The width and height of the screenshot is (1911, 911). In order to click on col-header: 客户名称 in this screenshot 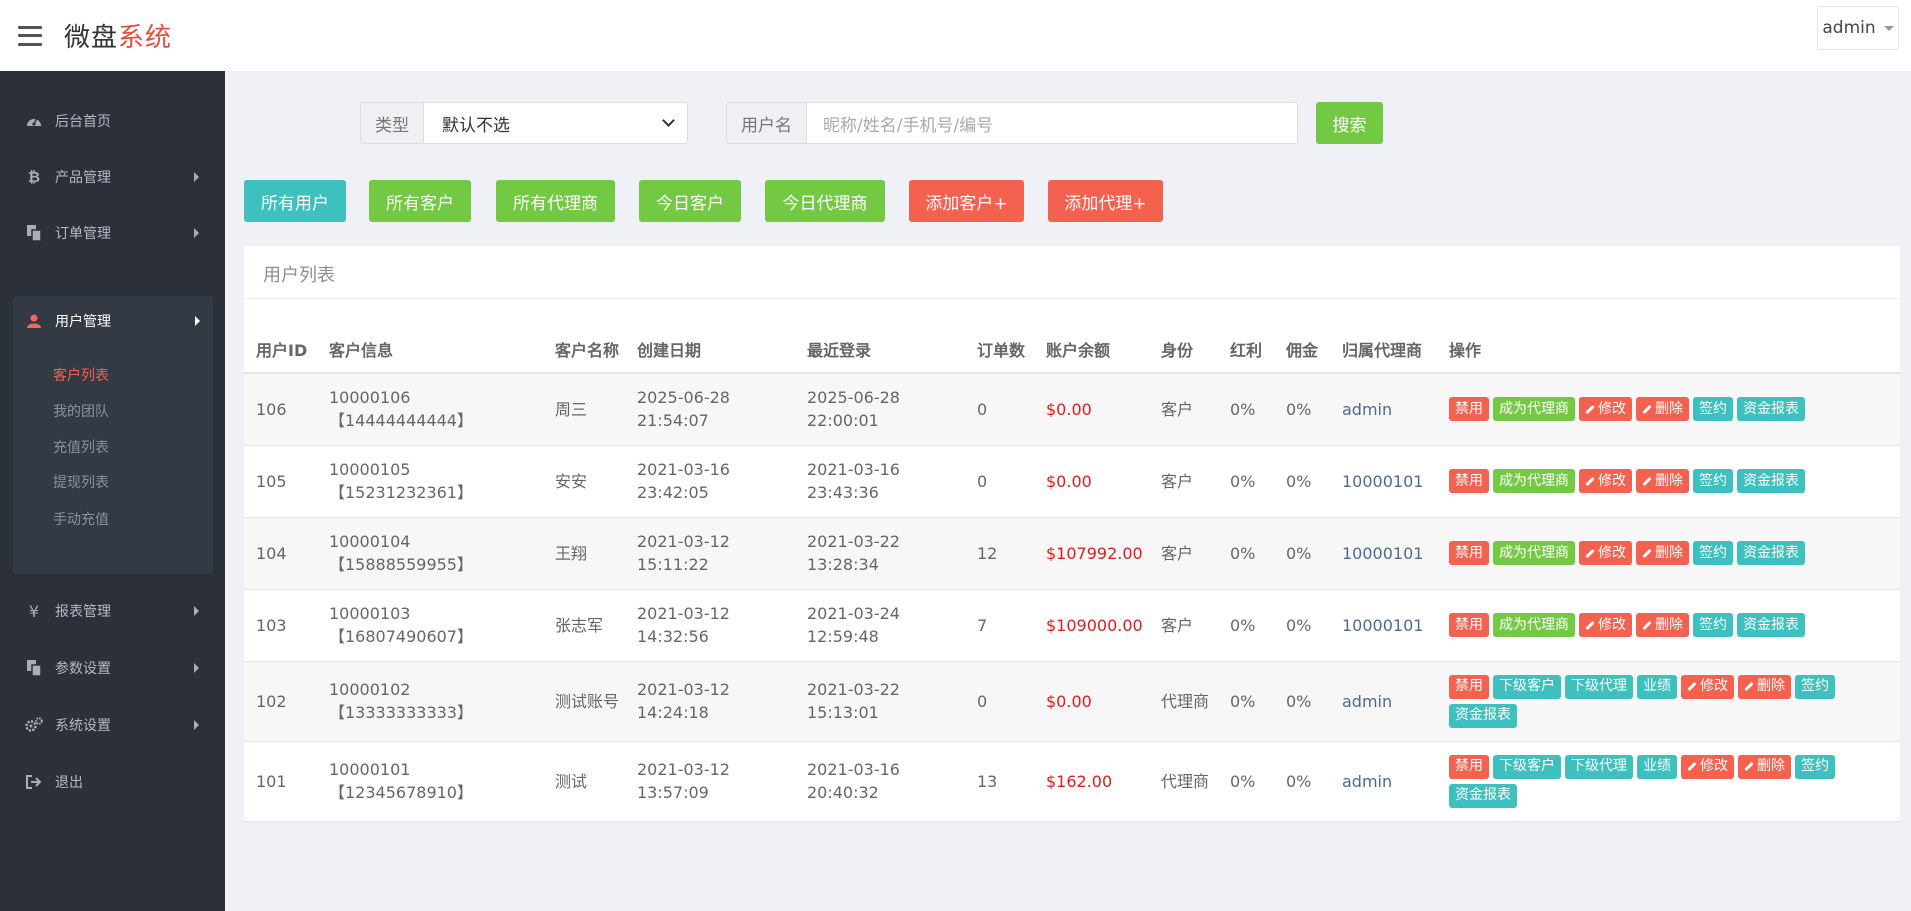, I will do `click(584, 336)`.